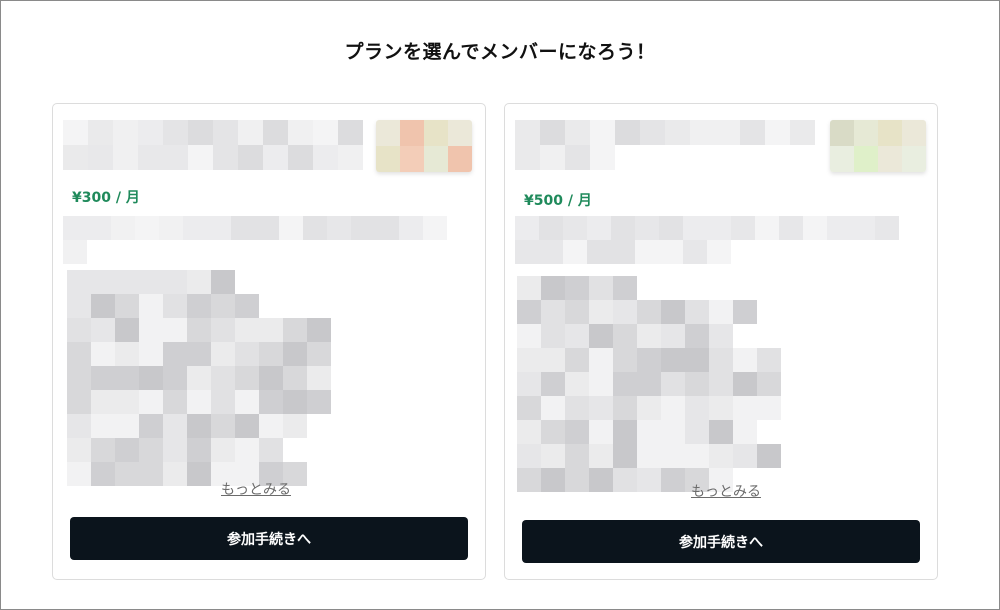 The image size is (1000, 610). I want to click on plan-price: ¥300 / 月, so click(106, 198).